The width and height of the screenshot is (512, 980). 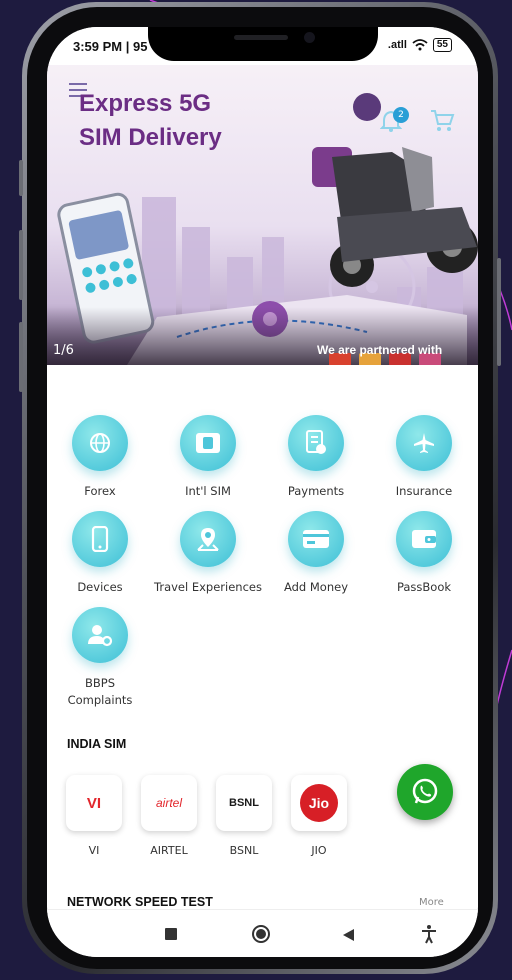 I want to click on power-button, so click(x=499, y=312).